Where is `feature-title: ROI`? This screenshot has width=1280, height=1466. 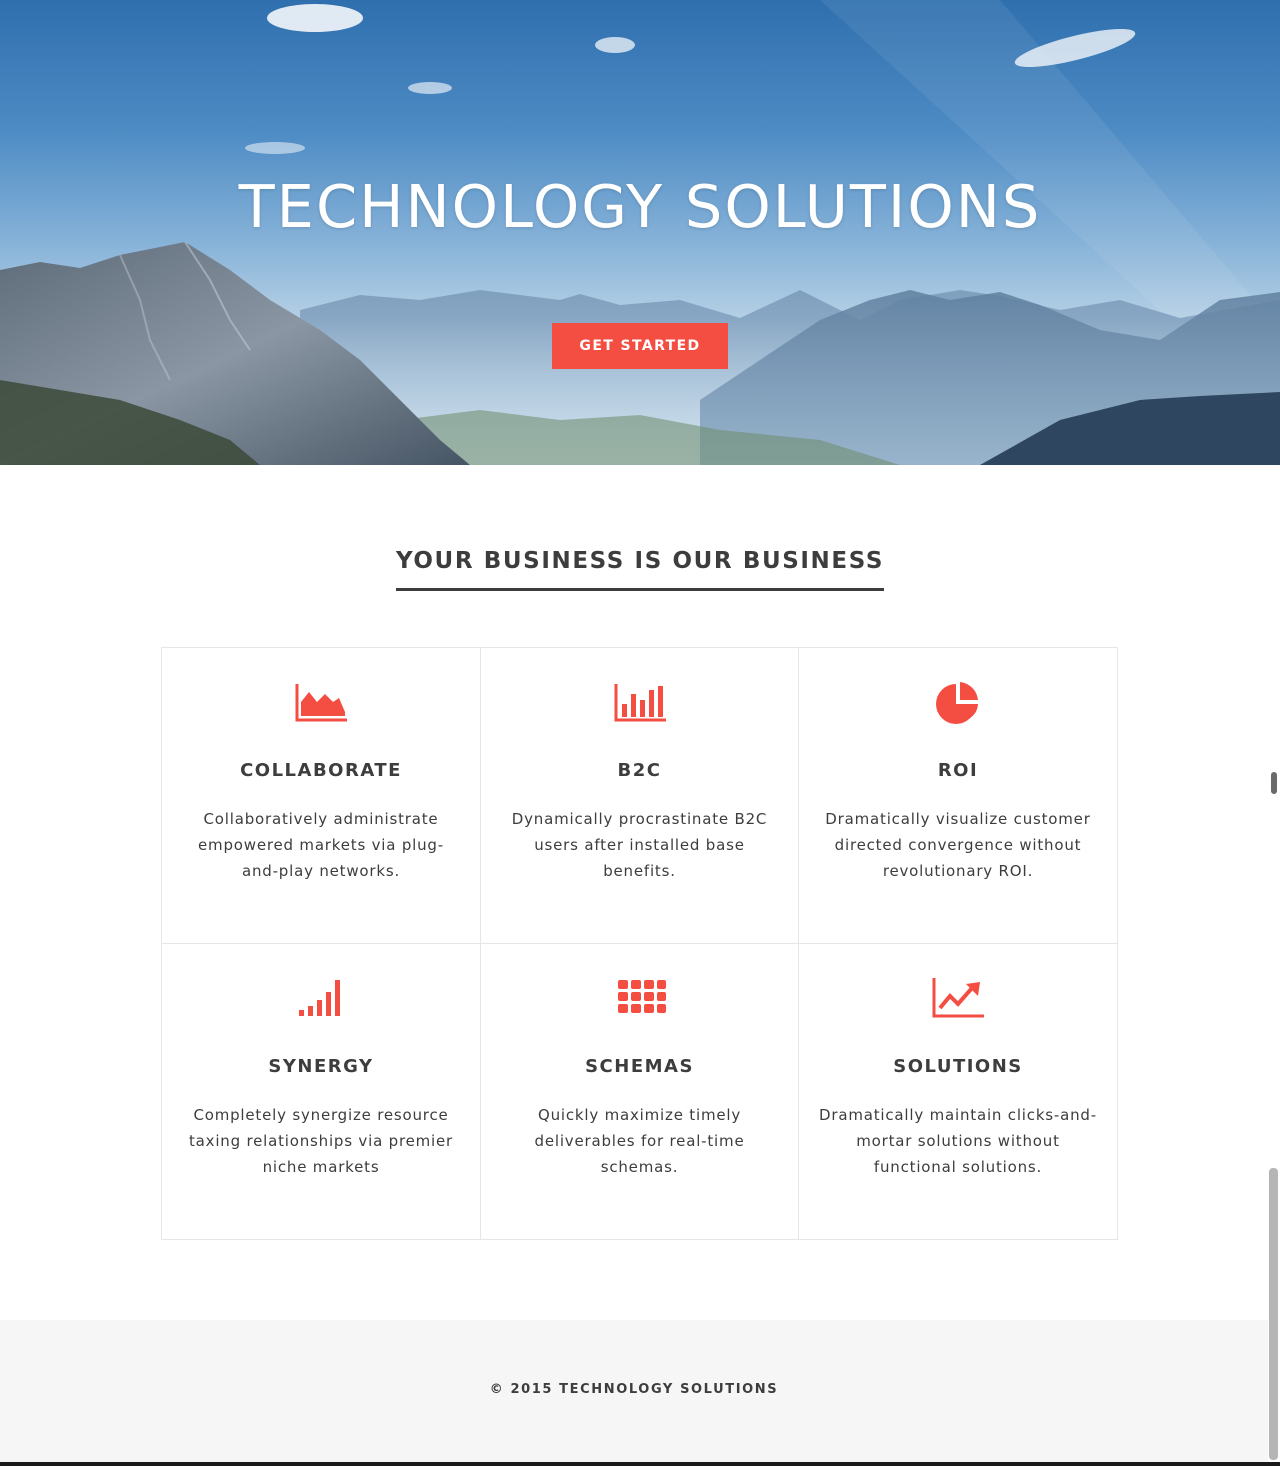 feature-title: ROI is located at coordinates (958, 770).